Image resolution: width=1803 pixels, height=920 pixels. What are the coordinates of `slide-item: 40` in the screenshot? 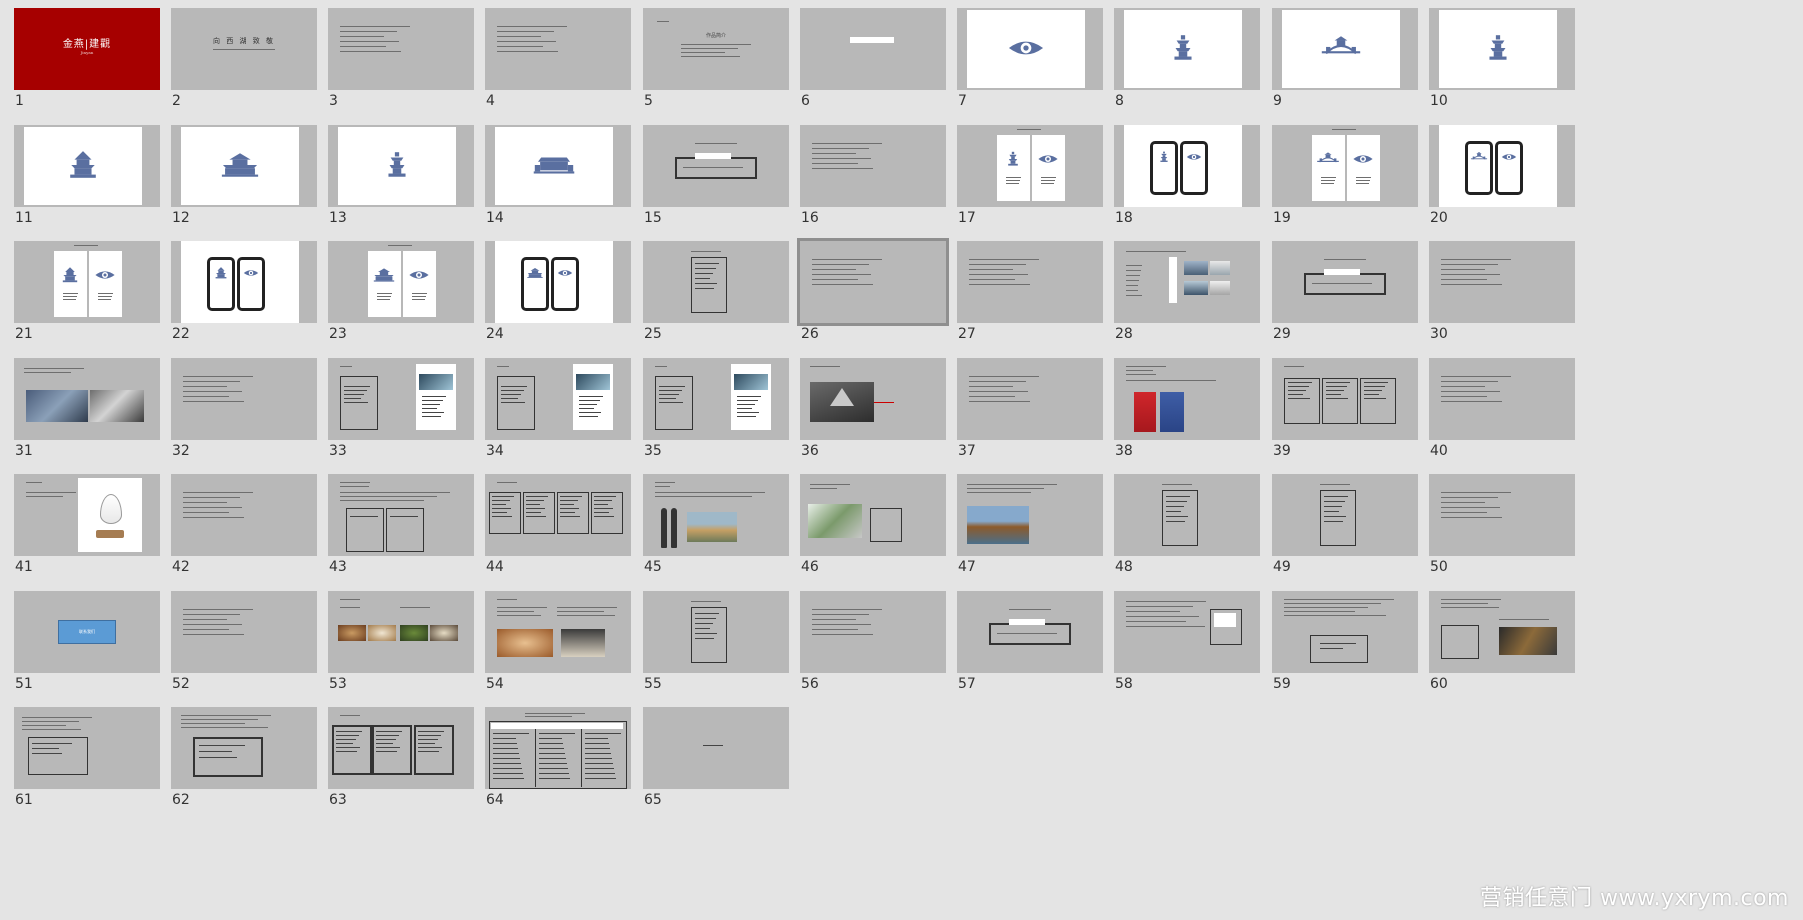 It's located at (1514, 420).